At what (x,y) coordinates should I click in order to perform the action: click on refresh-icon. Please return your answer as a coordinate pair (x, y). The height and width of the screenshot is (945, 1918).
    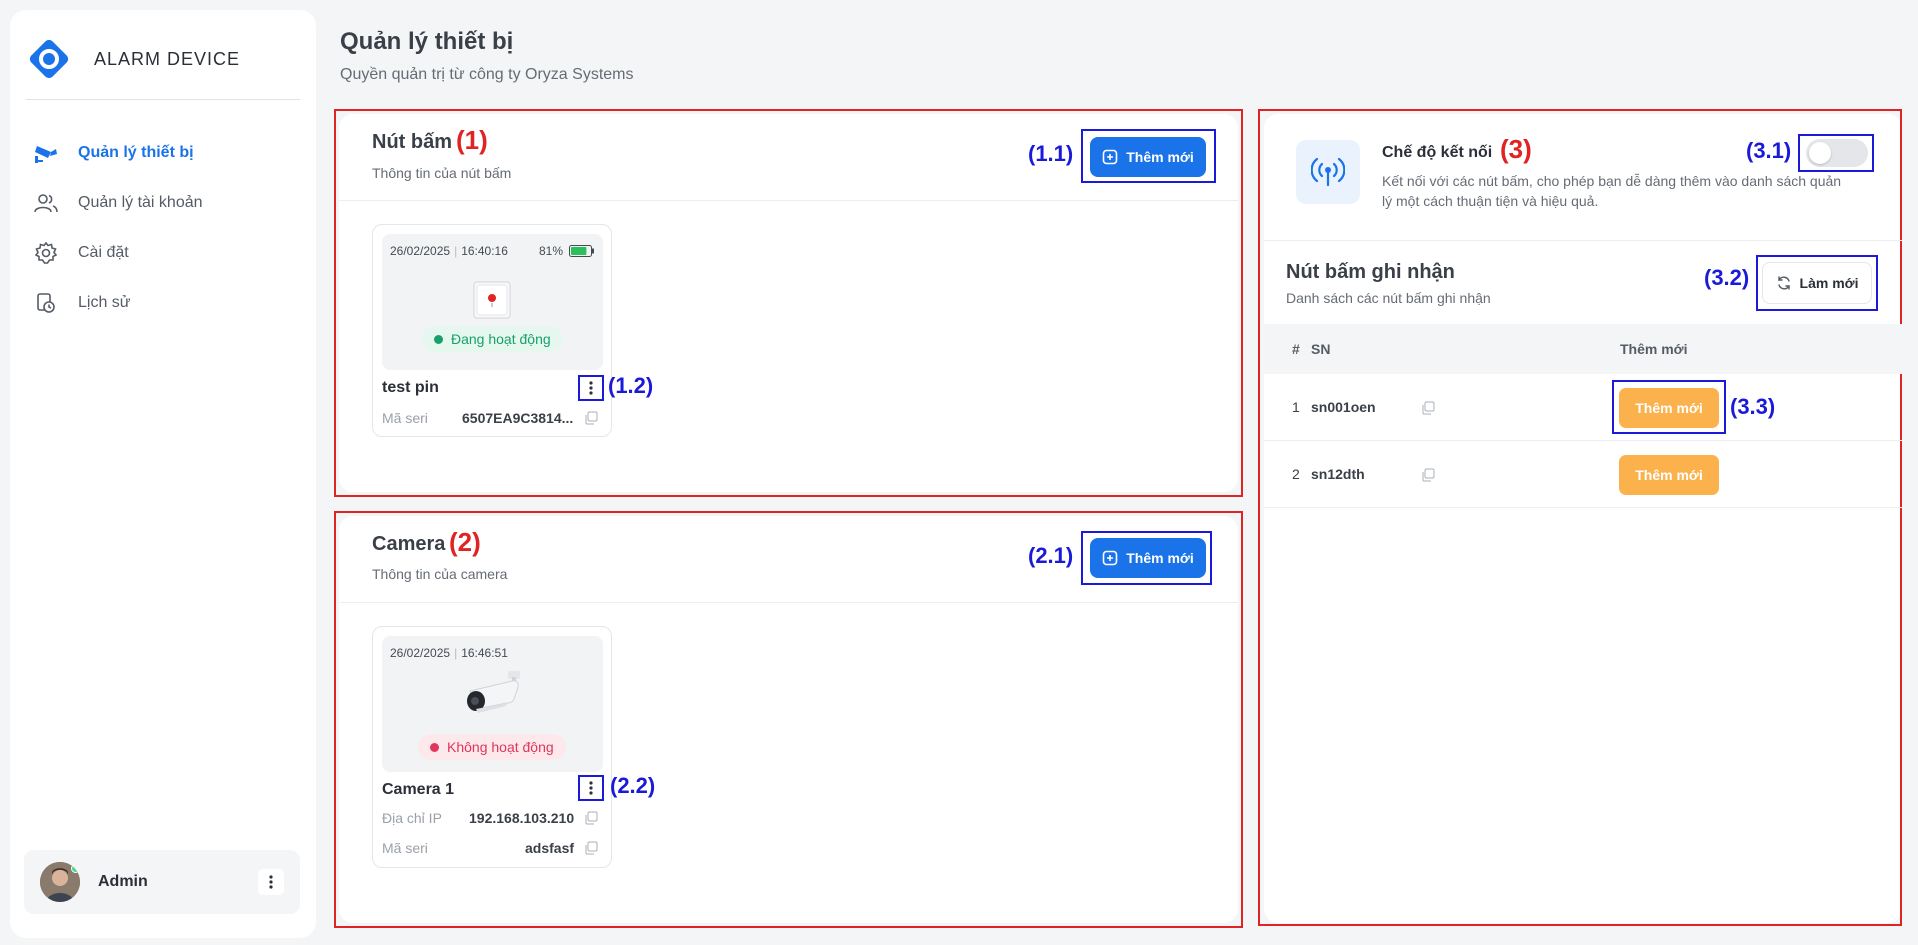
    Looking at the image, I should click on (1783, 283).